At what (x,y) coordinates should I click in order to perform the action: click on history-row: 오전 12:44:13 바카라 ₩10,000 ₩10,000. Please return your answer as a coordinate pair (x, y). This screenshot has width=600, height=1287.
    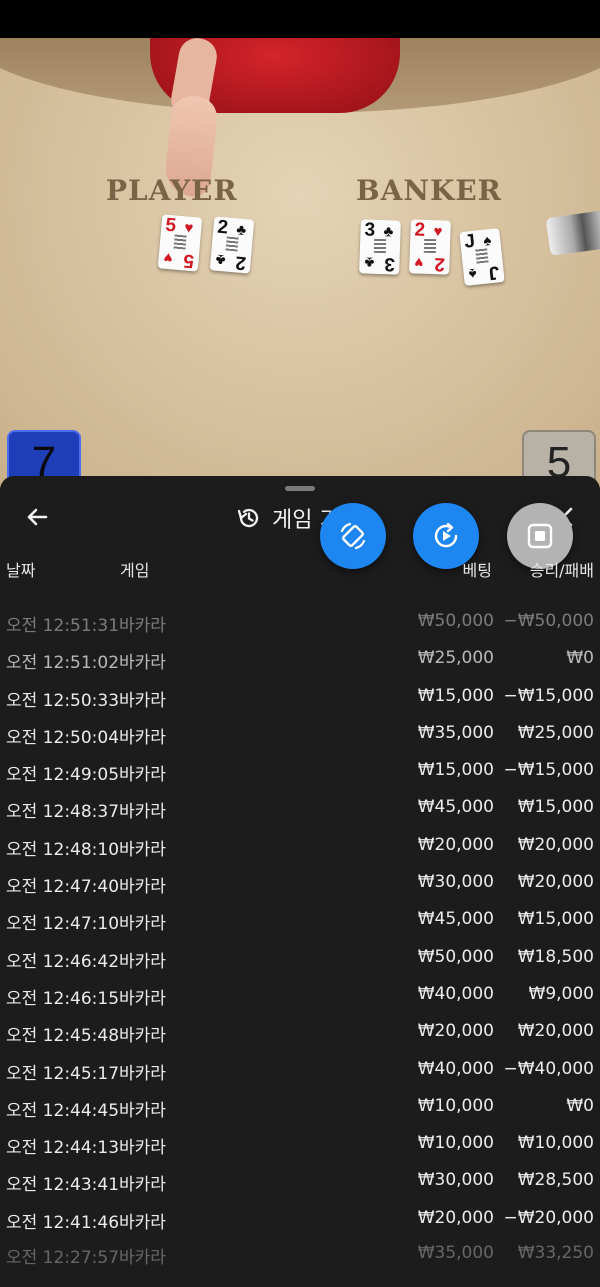
    Looking at the image, I should click on (300, 1143).